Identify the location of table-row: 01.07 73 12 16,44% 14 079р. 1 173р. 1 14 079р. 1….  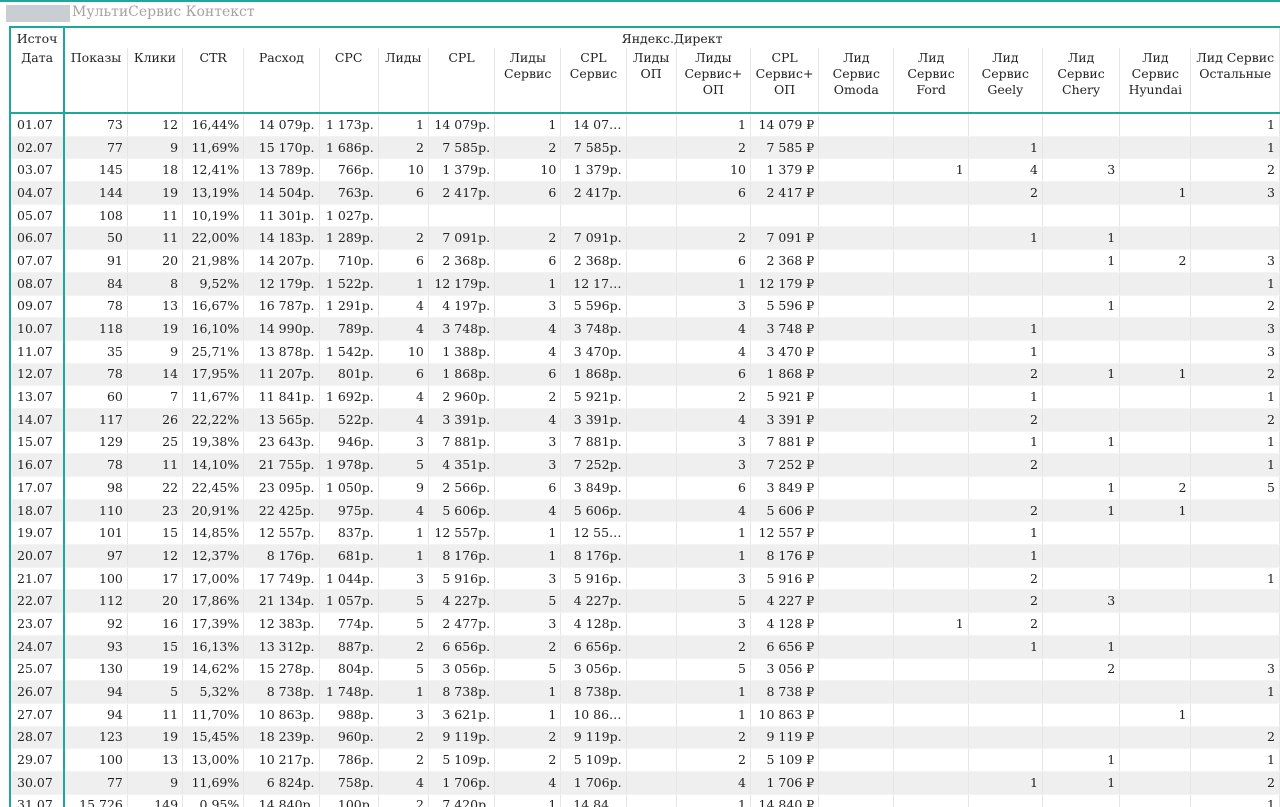
(644, 125).